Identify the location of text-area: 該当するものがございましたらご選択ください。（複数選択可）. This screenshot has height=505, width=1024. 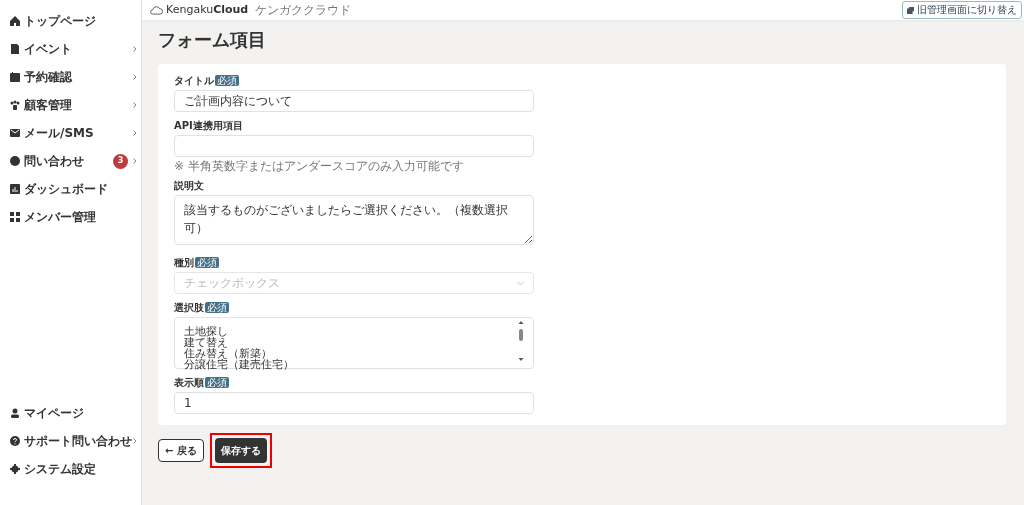
(354, 220).